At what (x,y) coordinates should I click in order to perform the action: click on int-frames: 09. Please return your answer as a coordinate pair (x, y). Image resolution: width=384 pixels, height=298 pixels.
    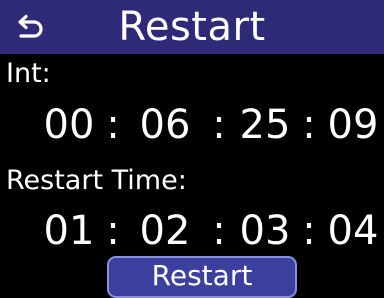
    Looking at the image, I should click on (353, 125).